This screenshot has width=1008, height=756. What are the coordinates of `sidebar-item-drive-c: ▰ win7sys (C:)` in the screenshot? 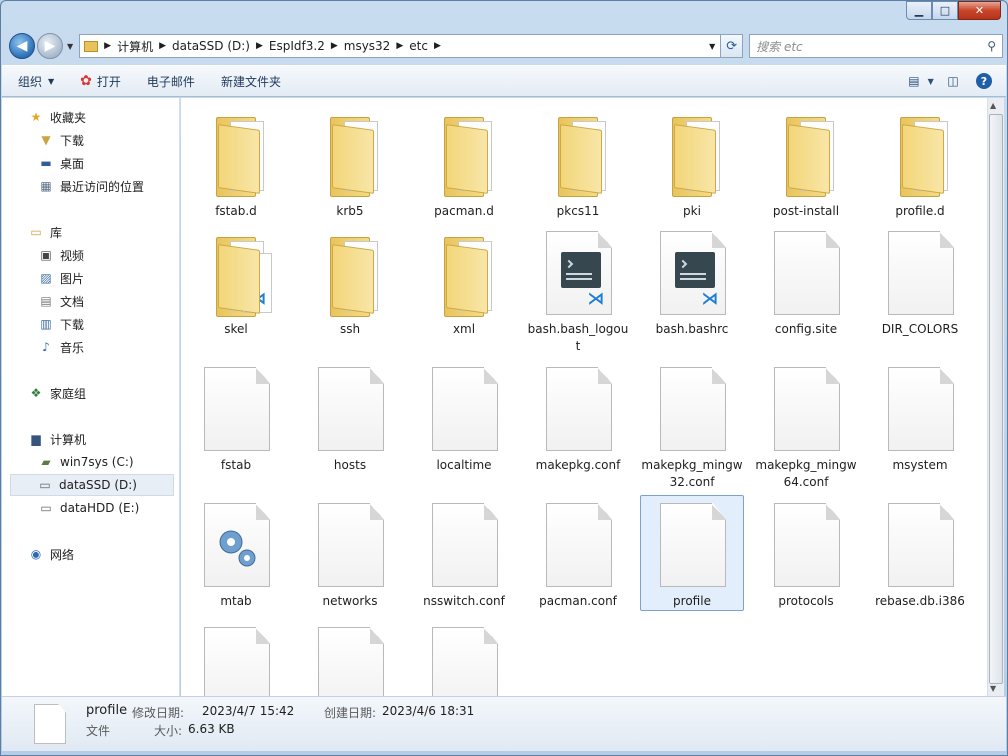 It's located at (86, 462).